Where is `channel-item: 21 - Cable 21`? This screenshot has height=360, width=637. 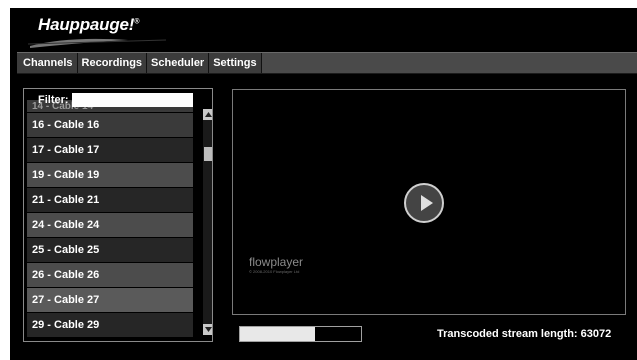 channel-item: 21 - Cable 21 is located at coordinates (110, 200).